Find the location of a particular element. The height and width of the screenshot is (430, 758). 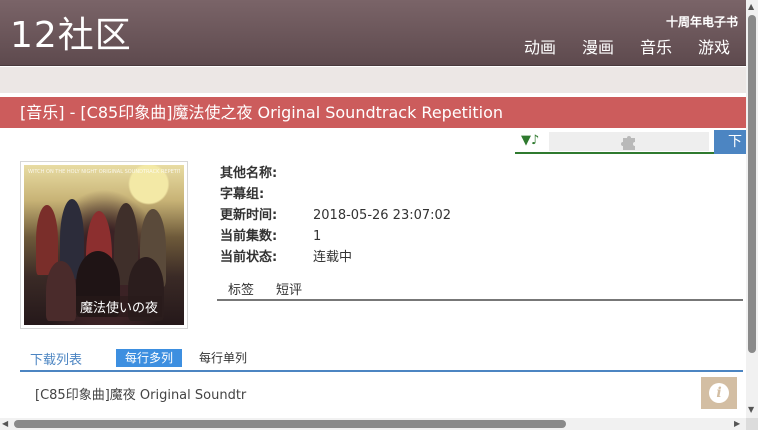

scroll-right-arrow-icon: ▶ is located at coordinates (737, 423).